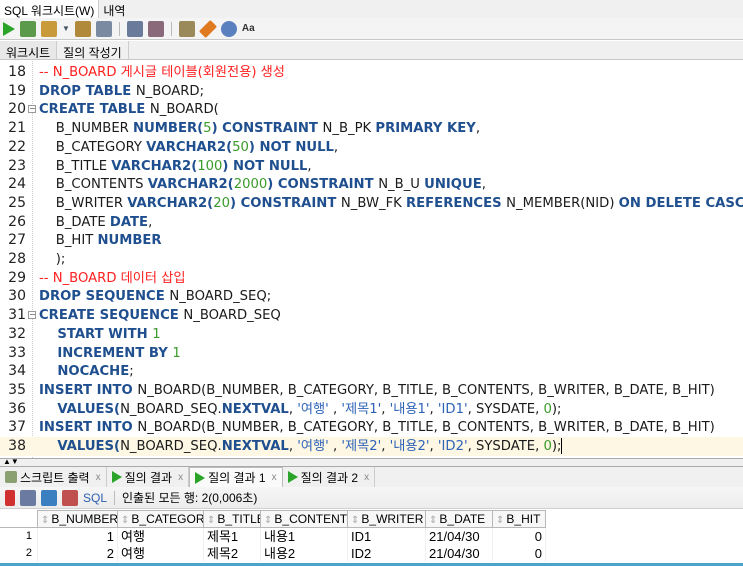  I want to click on tab-worksheet: 워크시트, so click(29, 50).